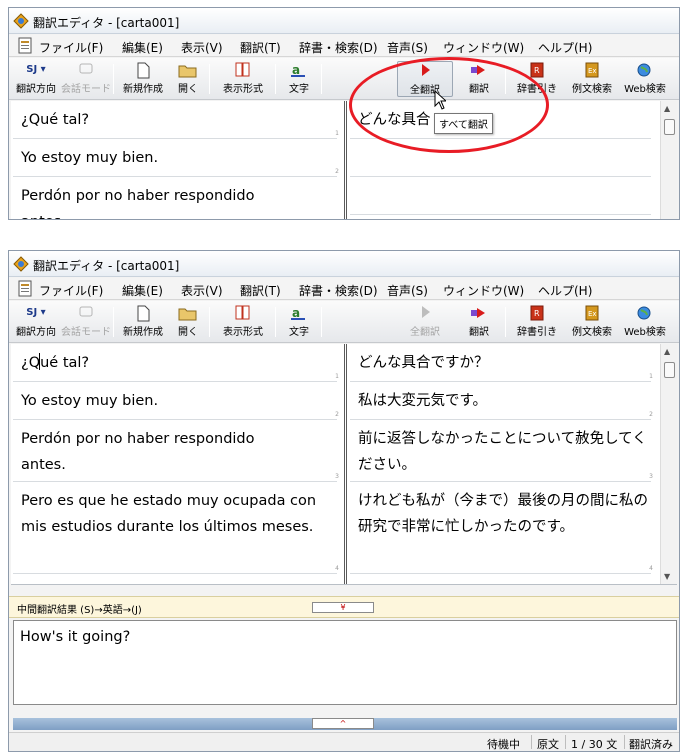 This screenshot has height=755, width=683. I want to click on status-bar: 待機中 原文 1 / 30 文 翻訳済み, so click(344, 741).